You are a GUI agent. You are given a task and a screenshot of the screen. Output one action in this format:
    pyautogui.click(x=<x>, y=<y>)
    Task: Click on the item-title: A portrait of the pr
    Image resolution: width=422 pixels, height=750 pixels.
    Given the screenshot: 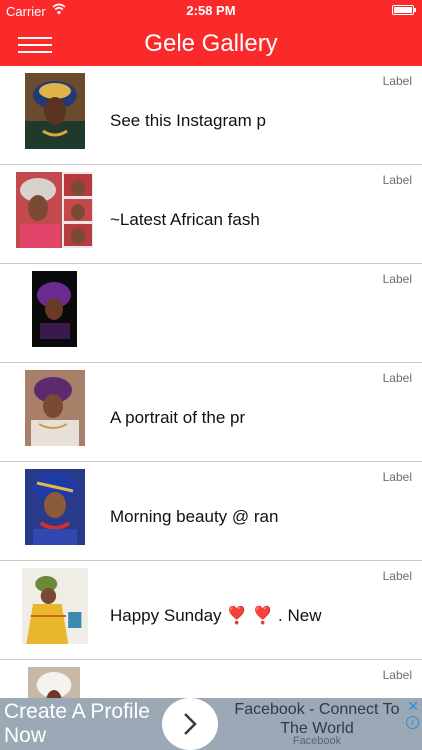 What is the action you would take?
    pyautogui.click(x=178, y=417)
    